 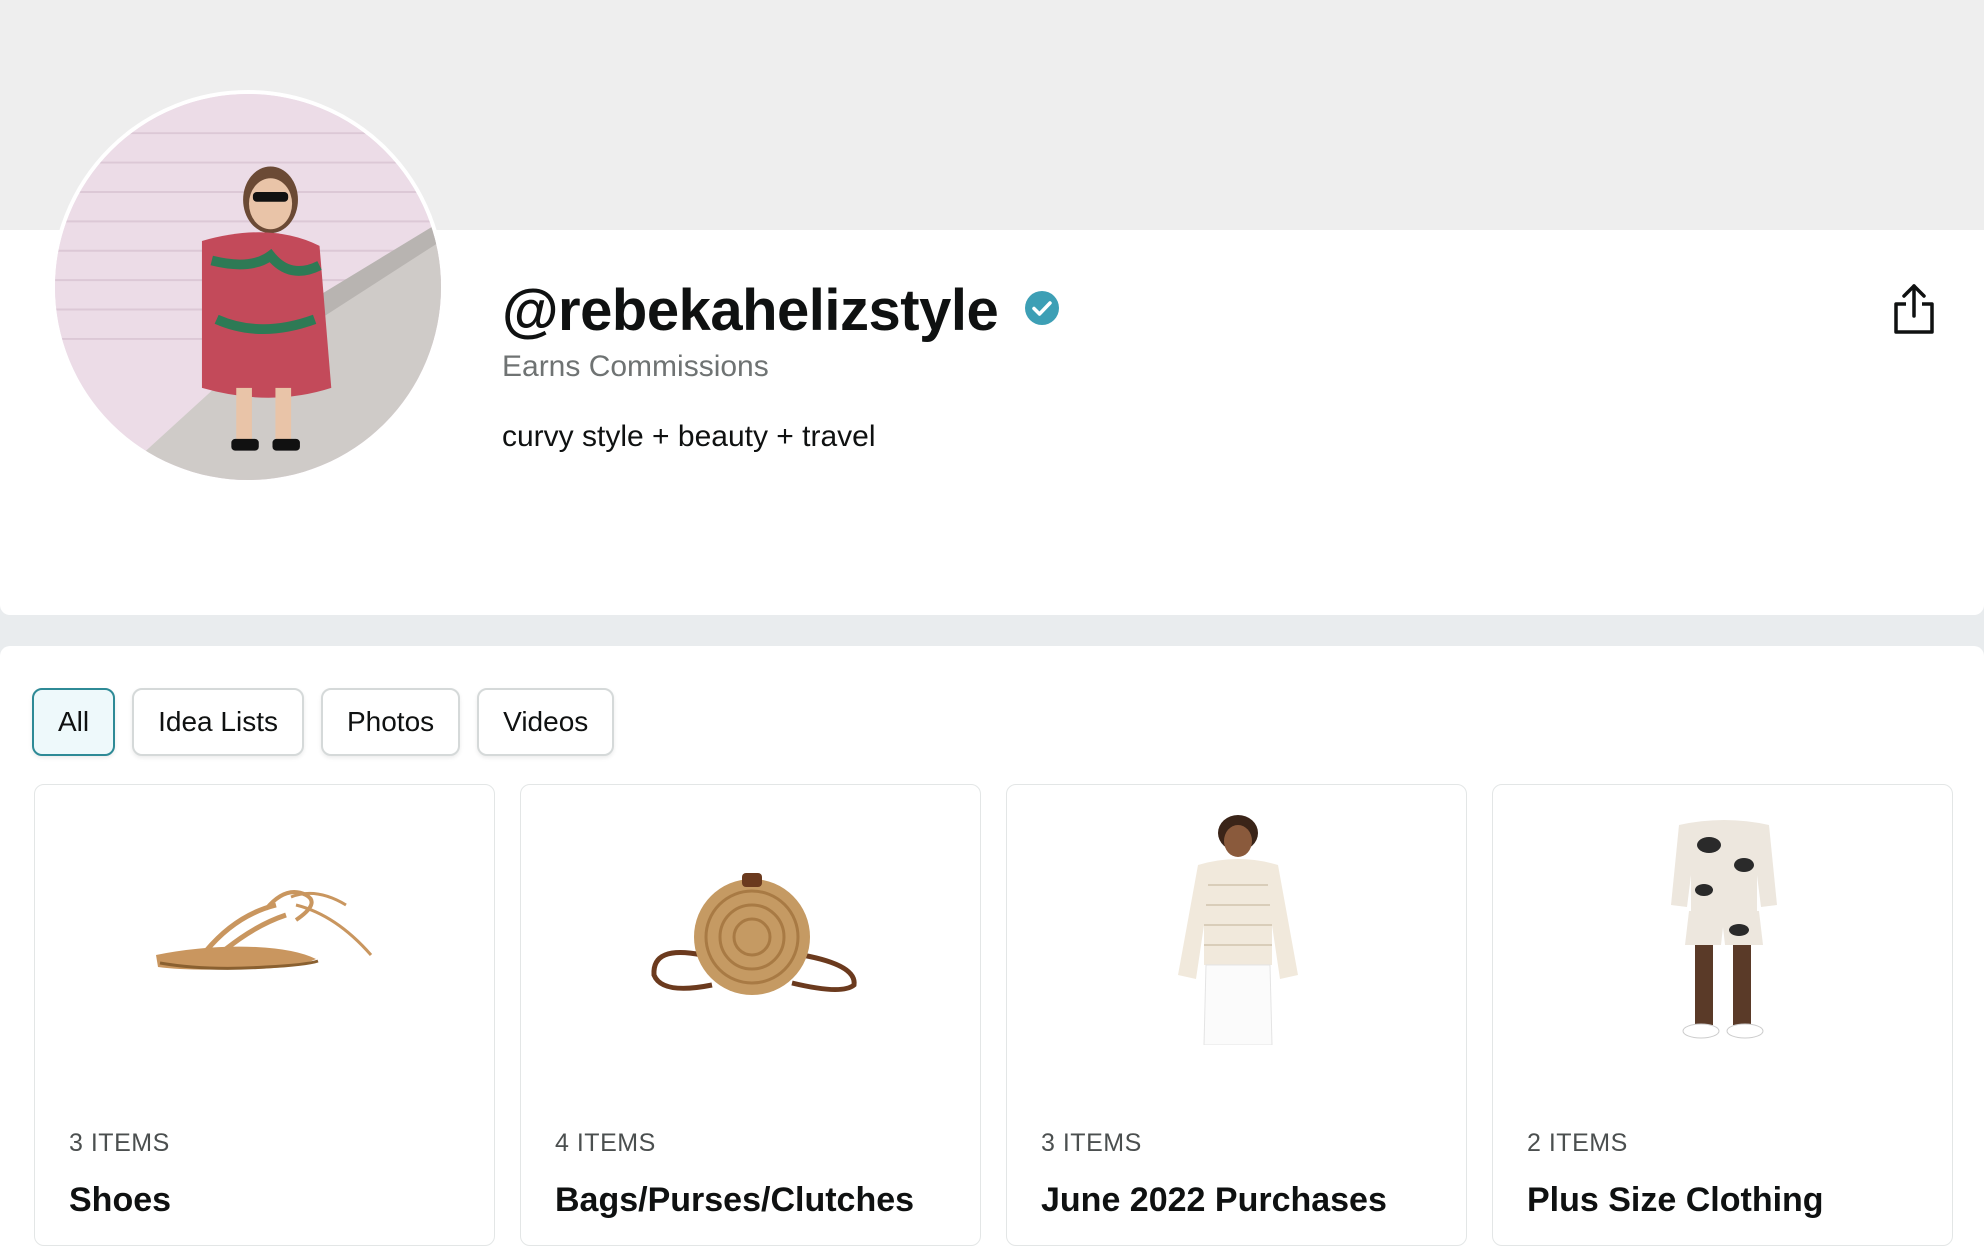 I want to click on profile-bio: curvy style + beauty + travel, so click(x=689, y=436).